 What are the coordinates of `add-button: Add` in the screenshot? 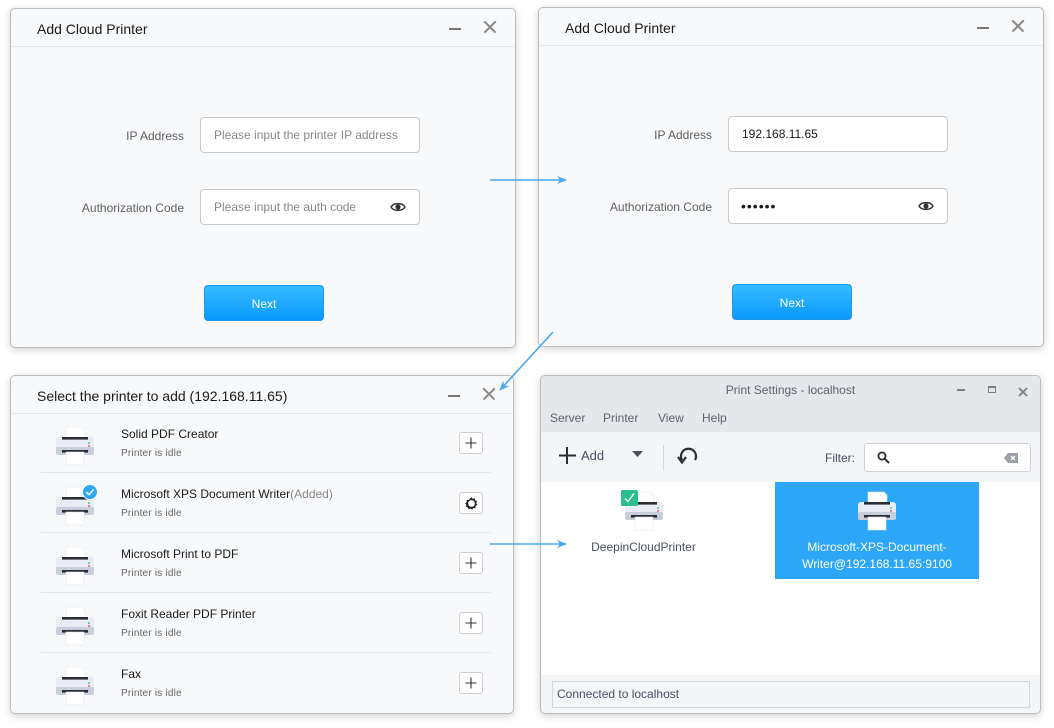 It's located at (587, 456).